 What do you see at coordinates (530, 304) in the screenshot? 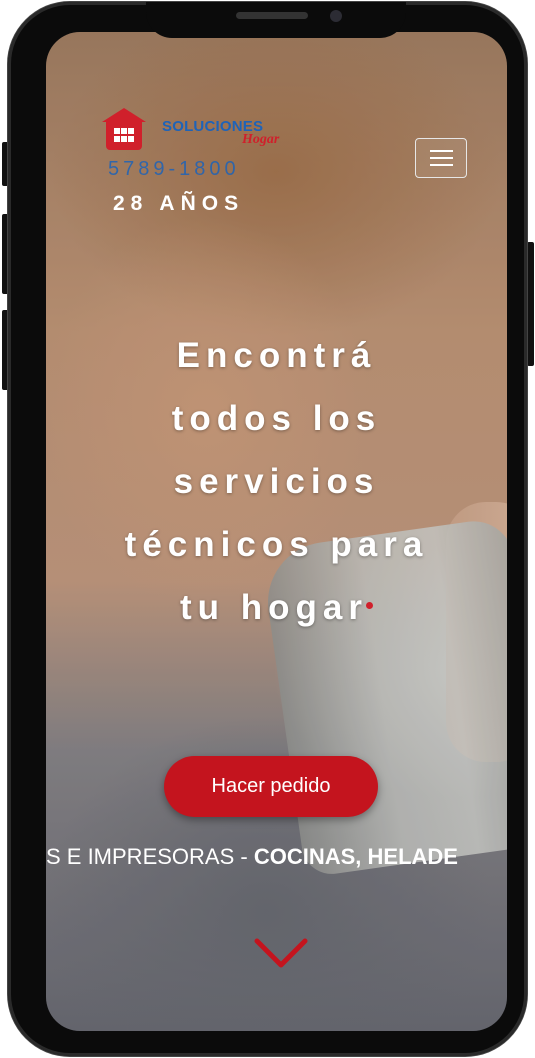
I see `power-button` at bounding box center [530, 304].